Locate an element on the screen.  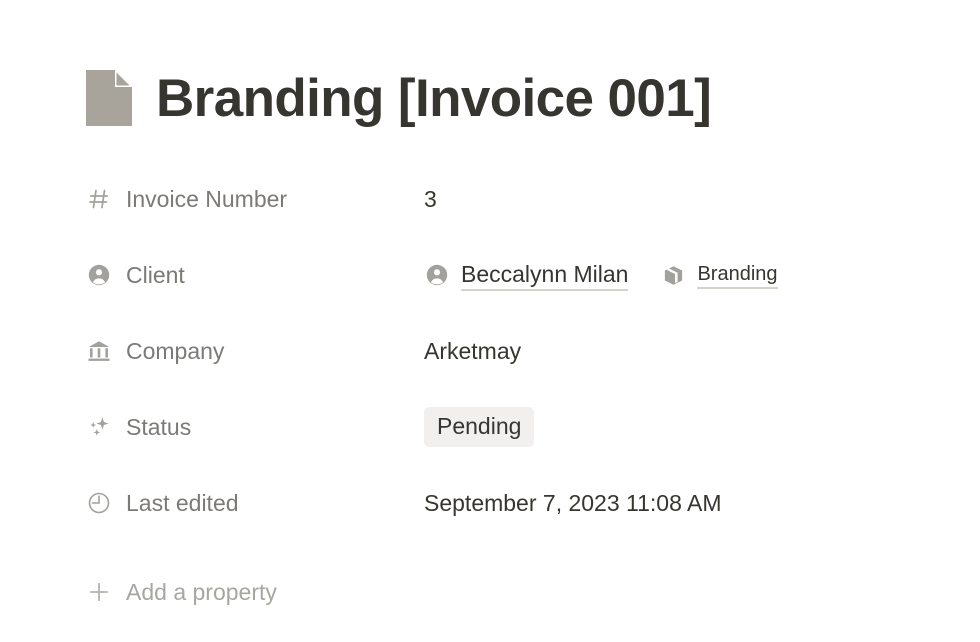
plus-icon is located at coordinates (99, 592).